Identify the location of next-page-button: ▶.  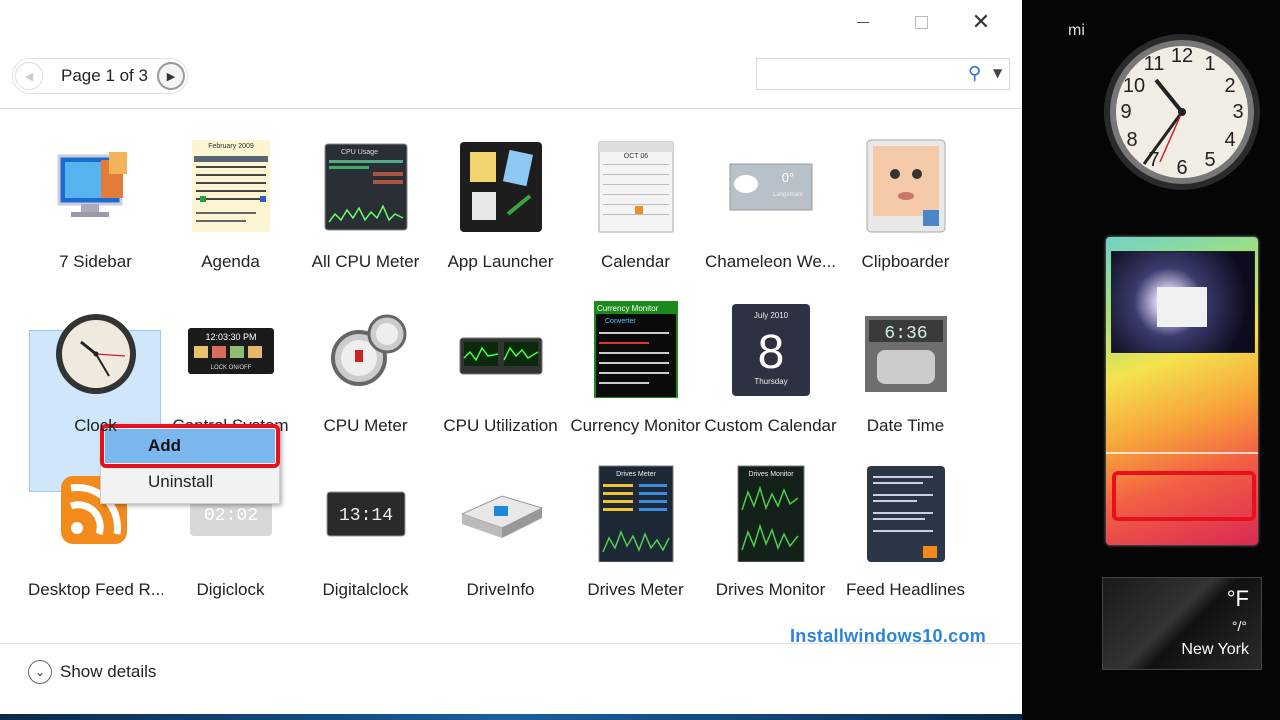
(171, 76).